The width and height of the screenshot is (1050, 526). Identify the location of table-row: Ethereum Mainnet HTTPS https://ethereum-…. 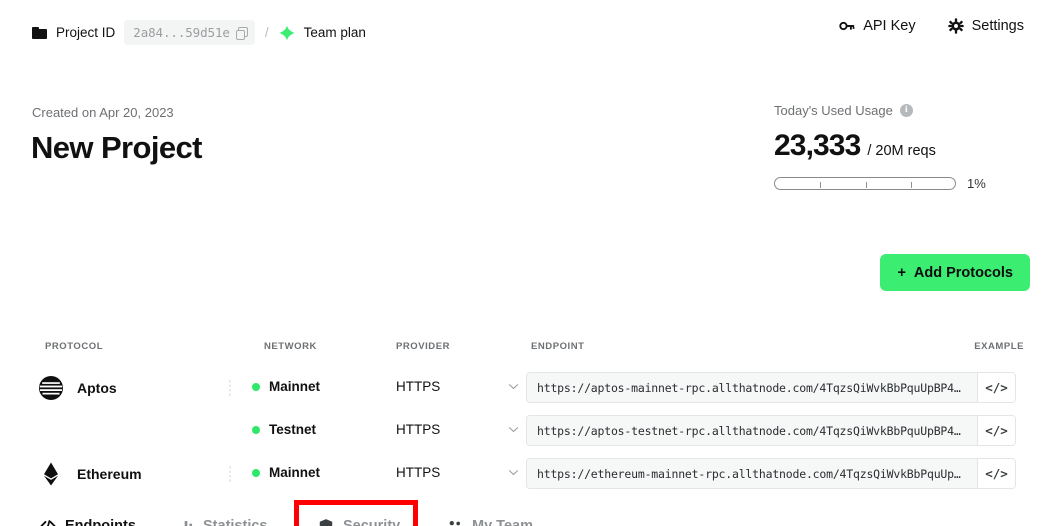
(525, 473).